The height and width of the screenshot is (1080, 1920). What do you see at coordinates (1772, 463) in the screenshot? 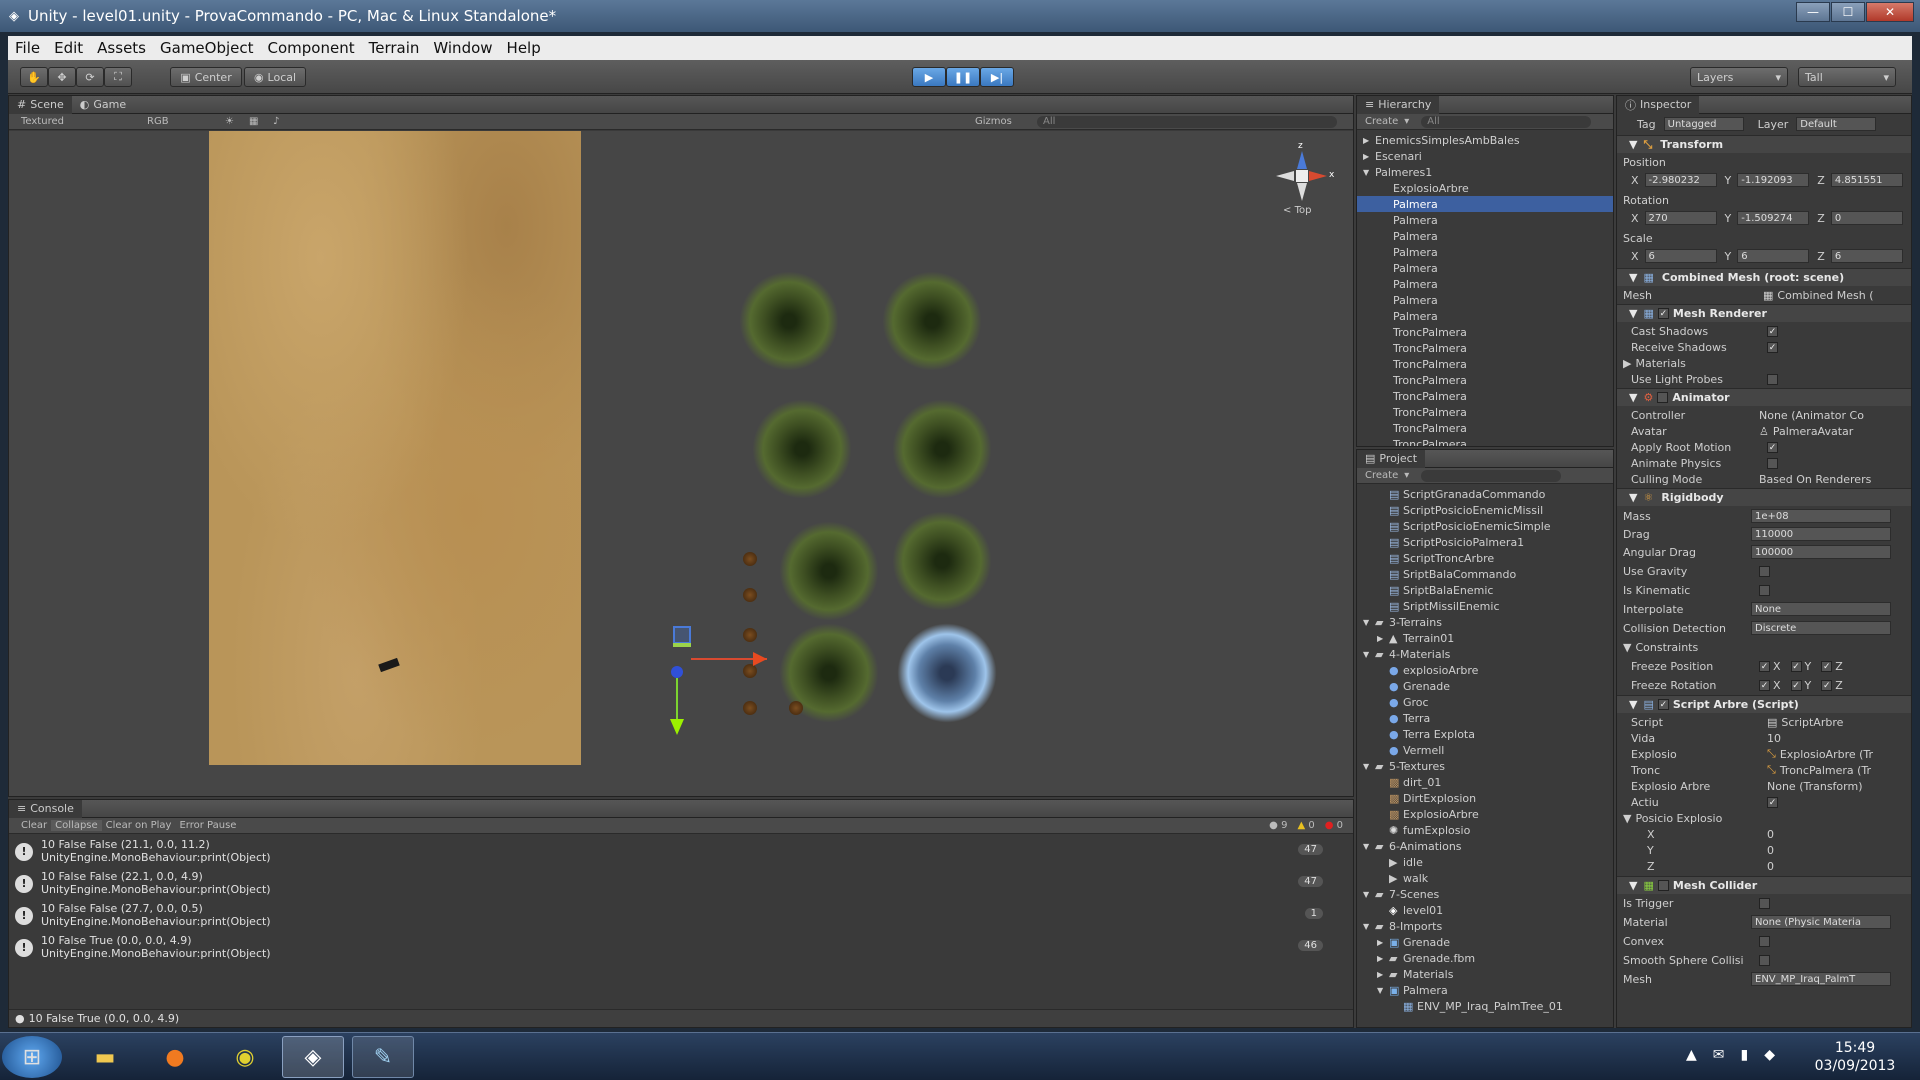
I see `animate-physics-checkbox` at bounding box center [1772, 463].